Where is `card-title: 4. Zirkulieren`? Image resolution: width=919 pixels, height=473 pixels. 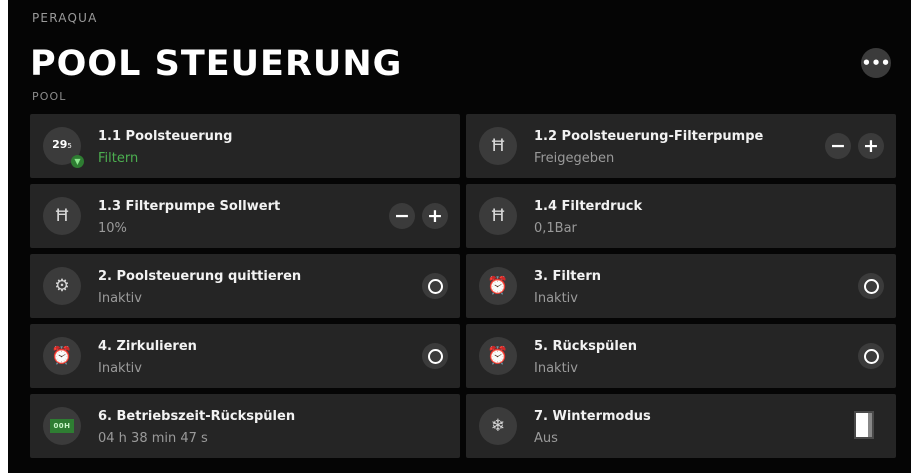
card-title: 4. Zirkulieren is located at coordinates (147, 346).